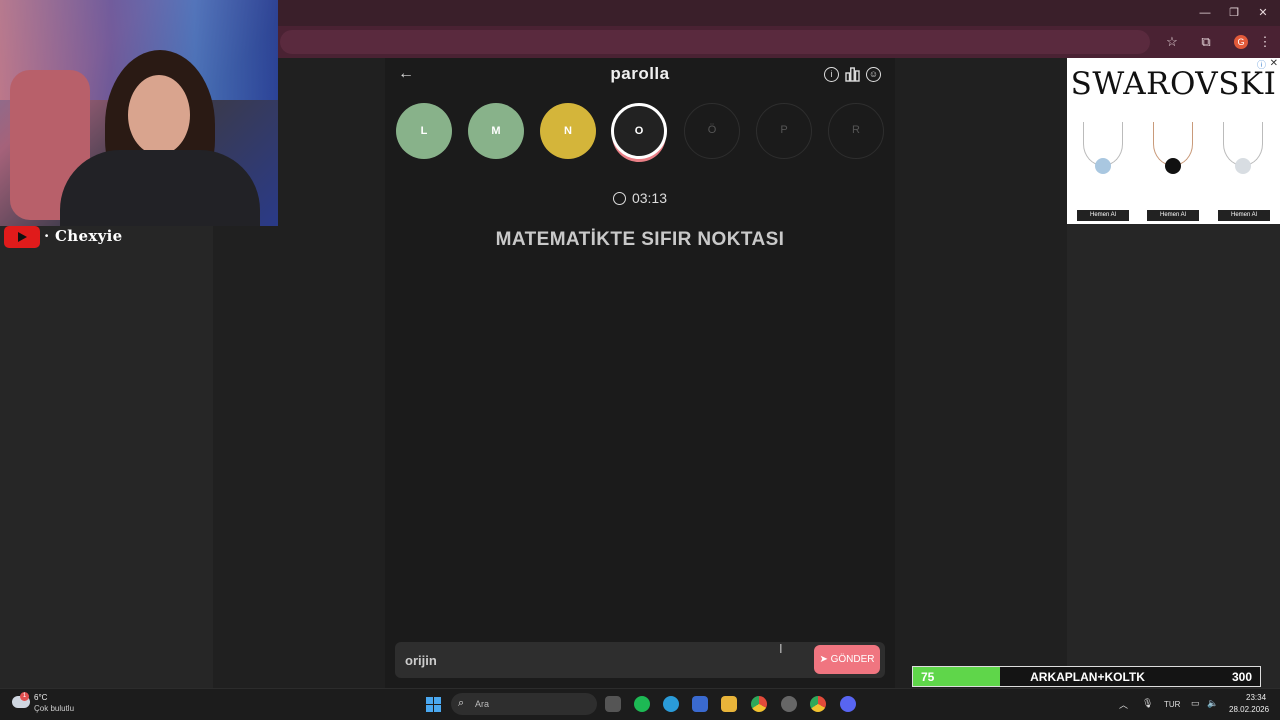  What do you see at coordinates (22, 237) in the screenshot?
I see `youtube-icon` at bounding box center [22, 237].